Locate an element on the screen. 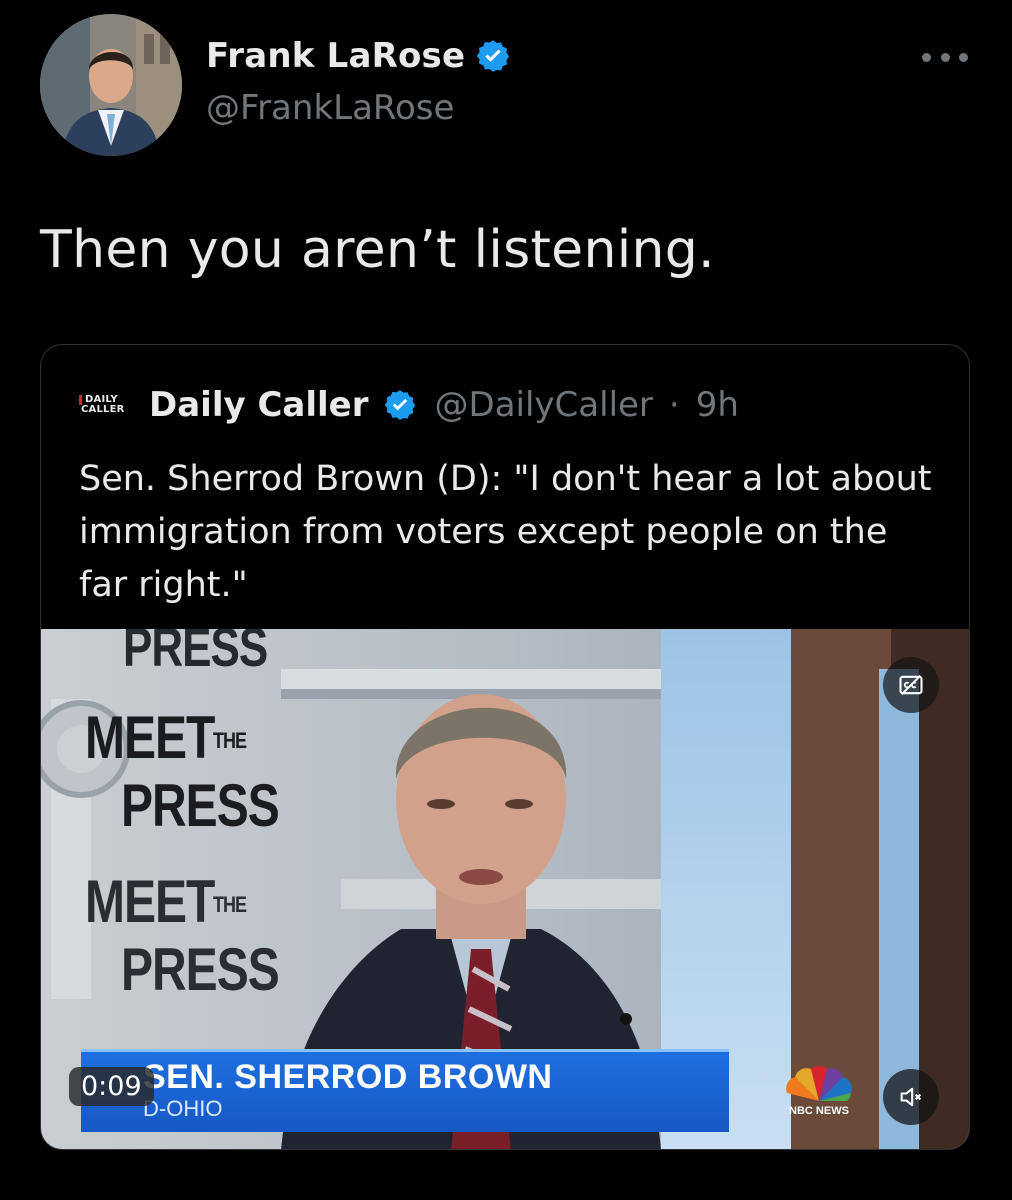  daily-caller-logo: DAILY CALLER is located at coordinates (105, 405).